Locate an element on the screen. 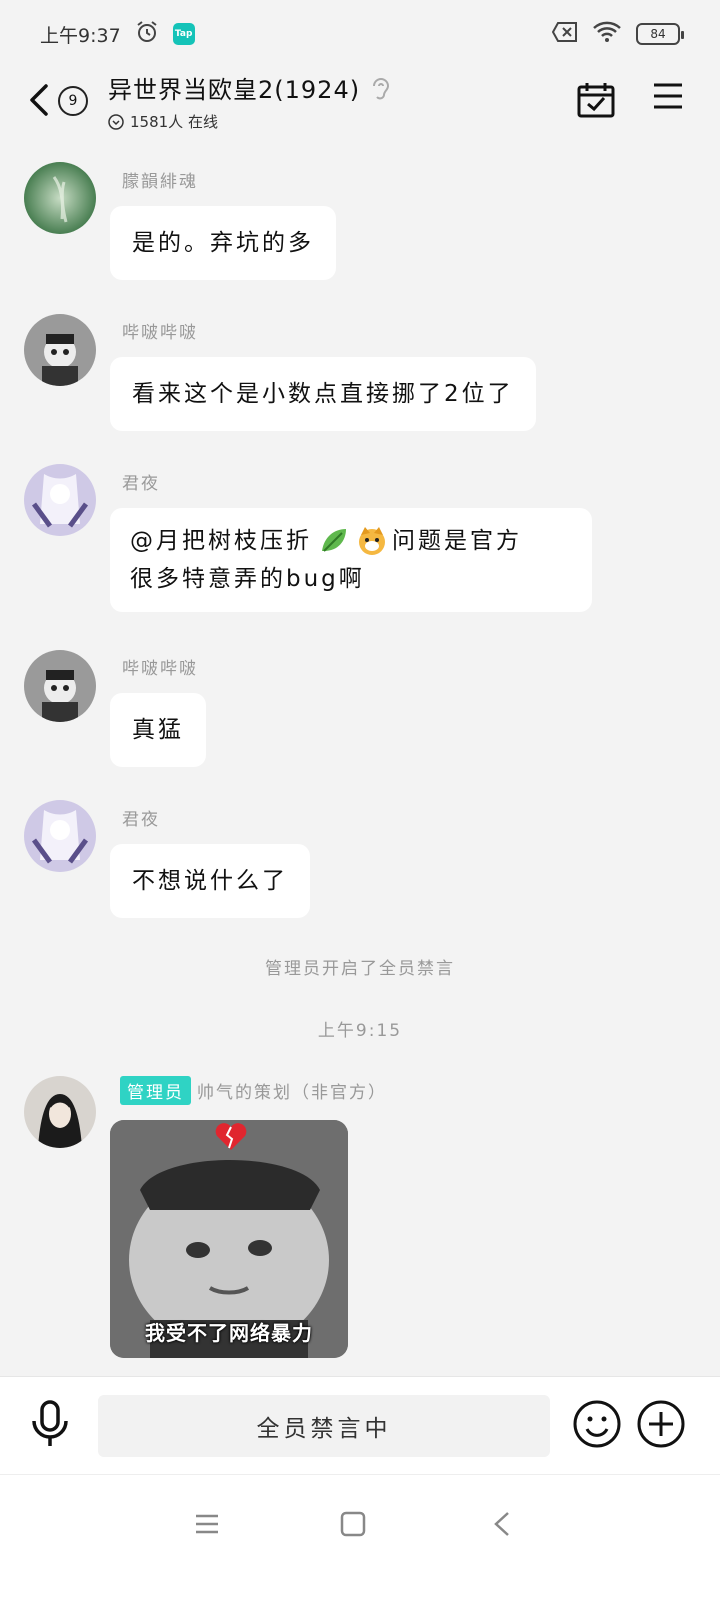 The height and width of the screenshot is (1600, 720). voice-input-button is located at coordinates (50, 1426).